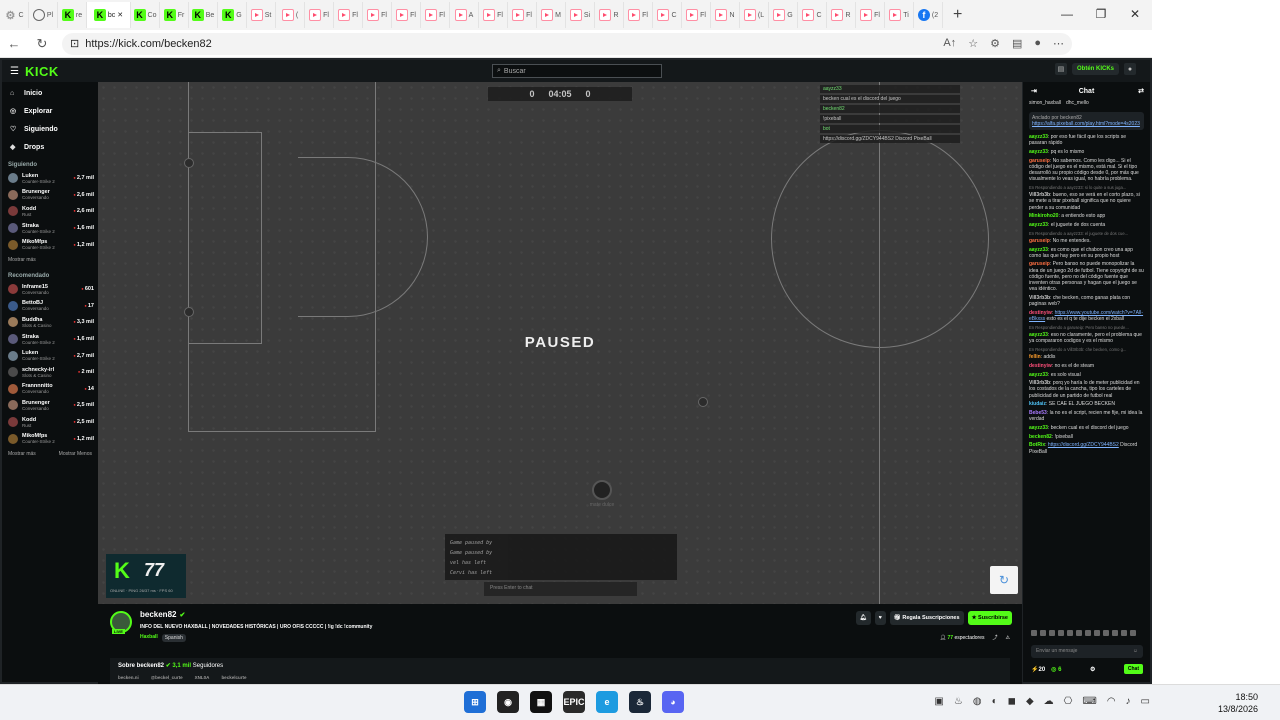 Image resolution: width=1280 pixels, height=720 pixels. Describe the element at coordinates (1087, 651) in the screenshot. I see `chat-input: Enviar un mensaje ☺` at that location.